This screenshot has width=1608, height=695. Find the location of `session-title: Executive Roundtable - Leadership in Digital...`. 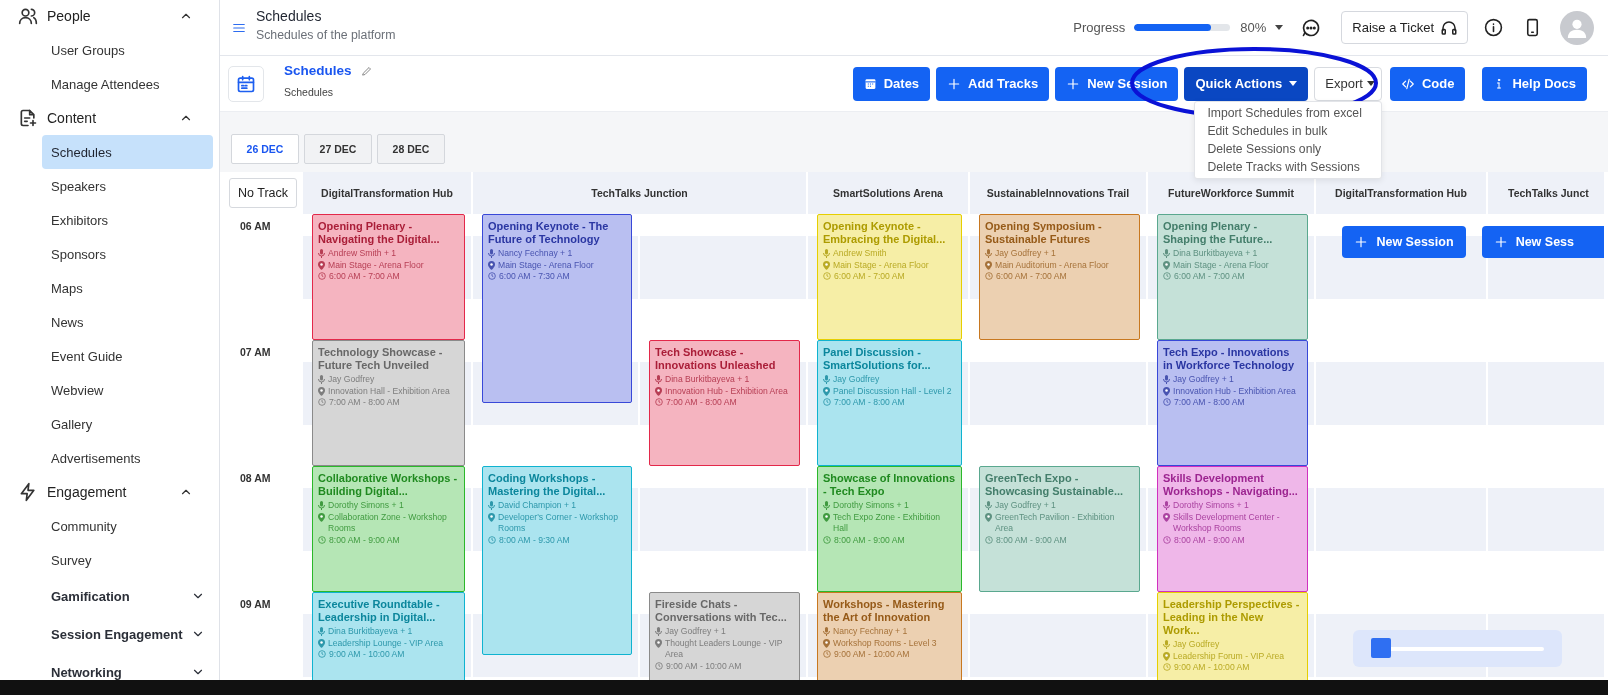

session-title: Executive Roundtable - Leadership in Digital... is located at coordinates (379, 611).